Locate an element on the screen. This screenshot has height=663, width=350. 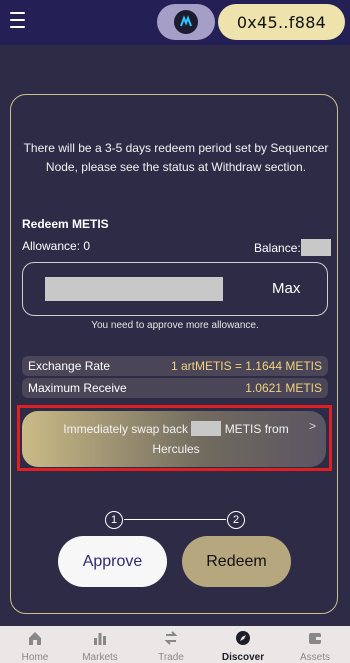
balance-value-redacted is located at coordinates (315, 247).